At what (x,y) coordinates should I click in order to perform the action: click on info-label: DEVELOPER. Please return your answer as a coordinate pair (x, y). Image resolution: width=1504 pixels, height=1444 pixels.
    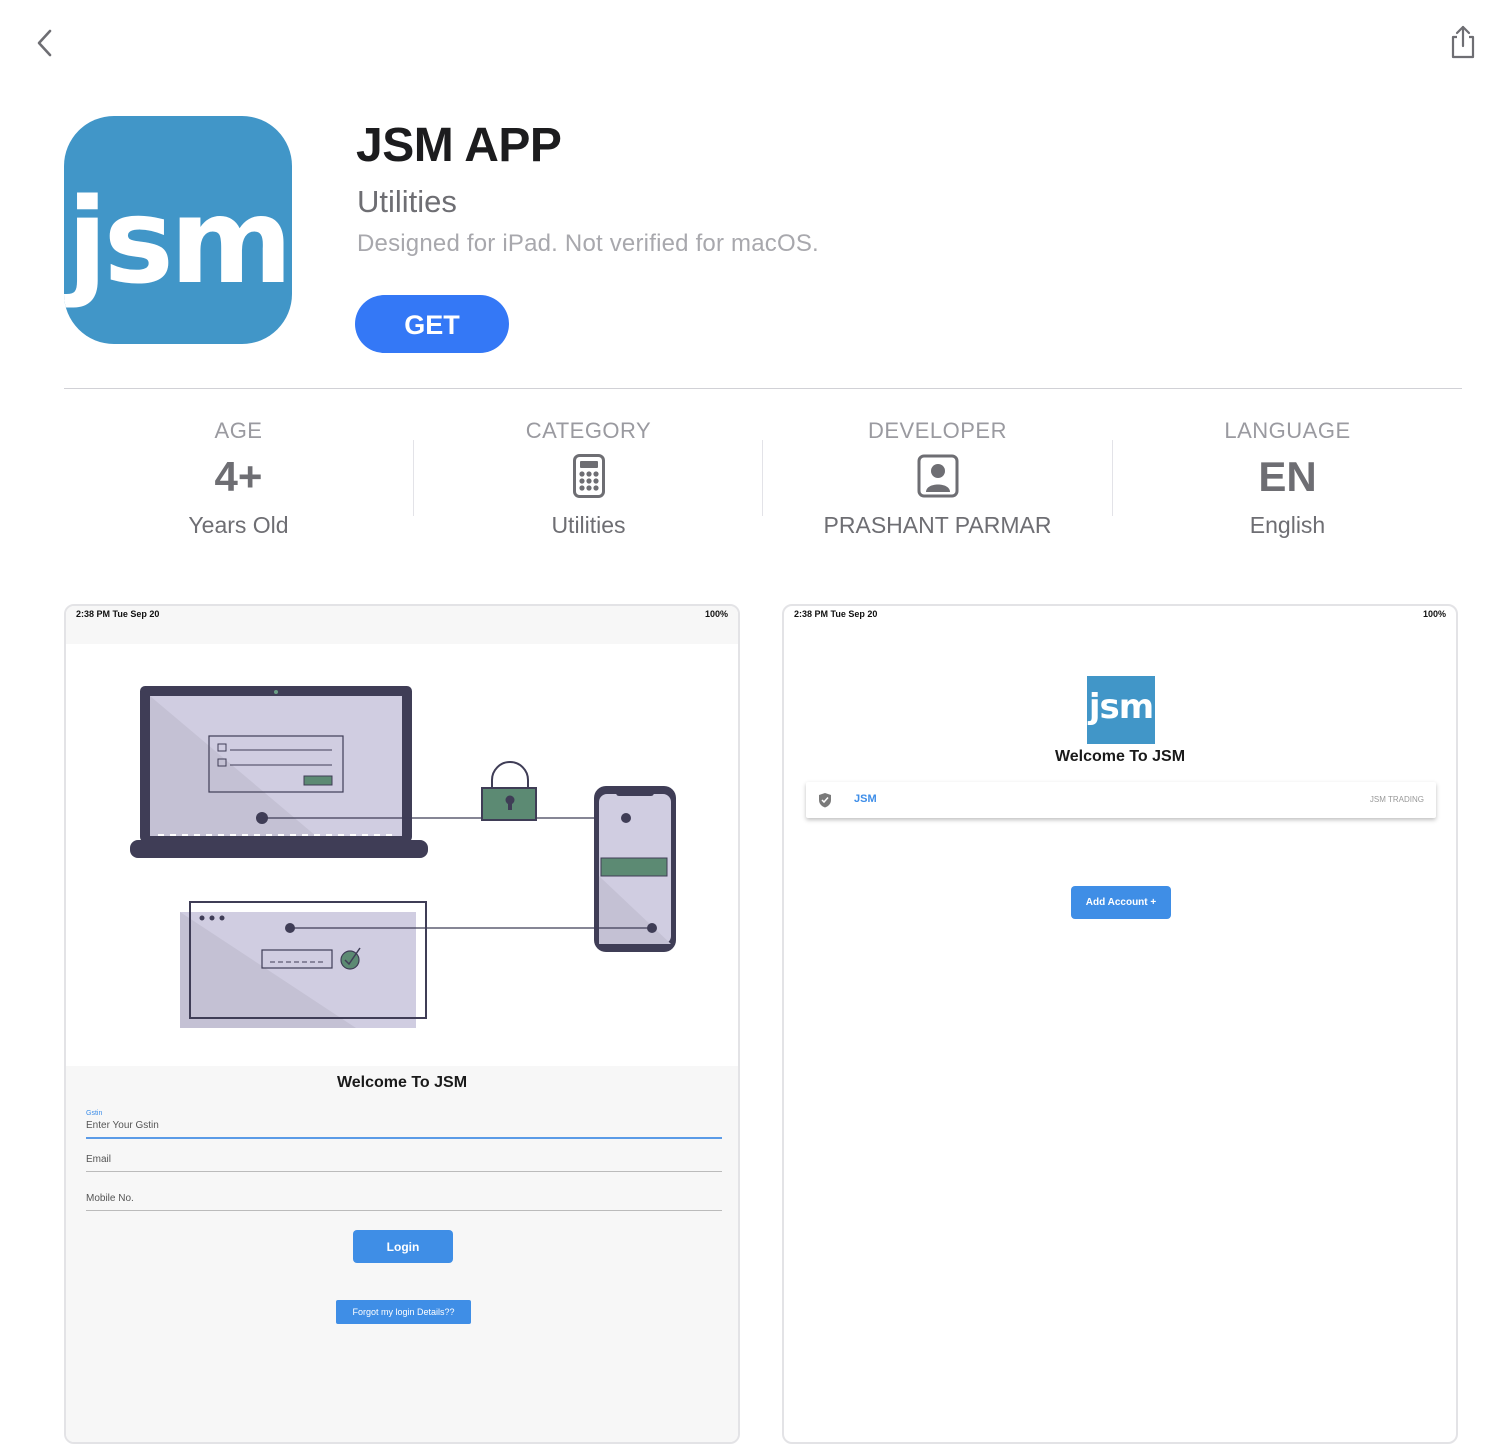
    Looking at the image, I should click on (937, 430).